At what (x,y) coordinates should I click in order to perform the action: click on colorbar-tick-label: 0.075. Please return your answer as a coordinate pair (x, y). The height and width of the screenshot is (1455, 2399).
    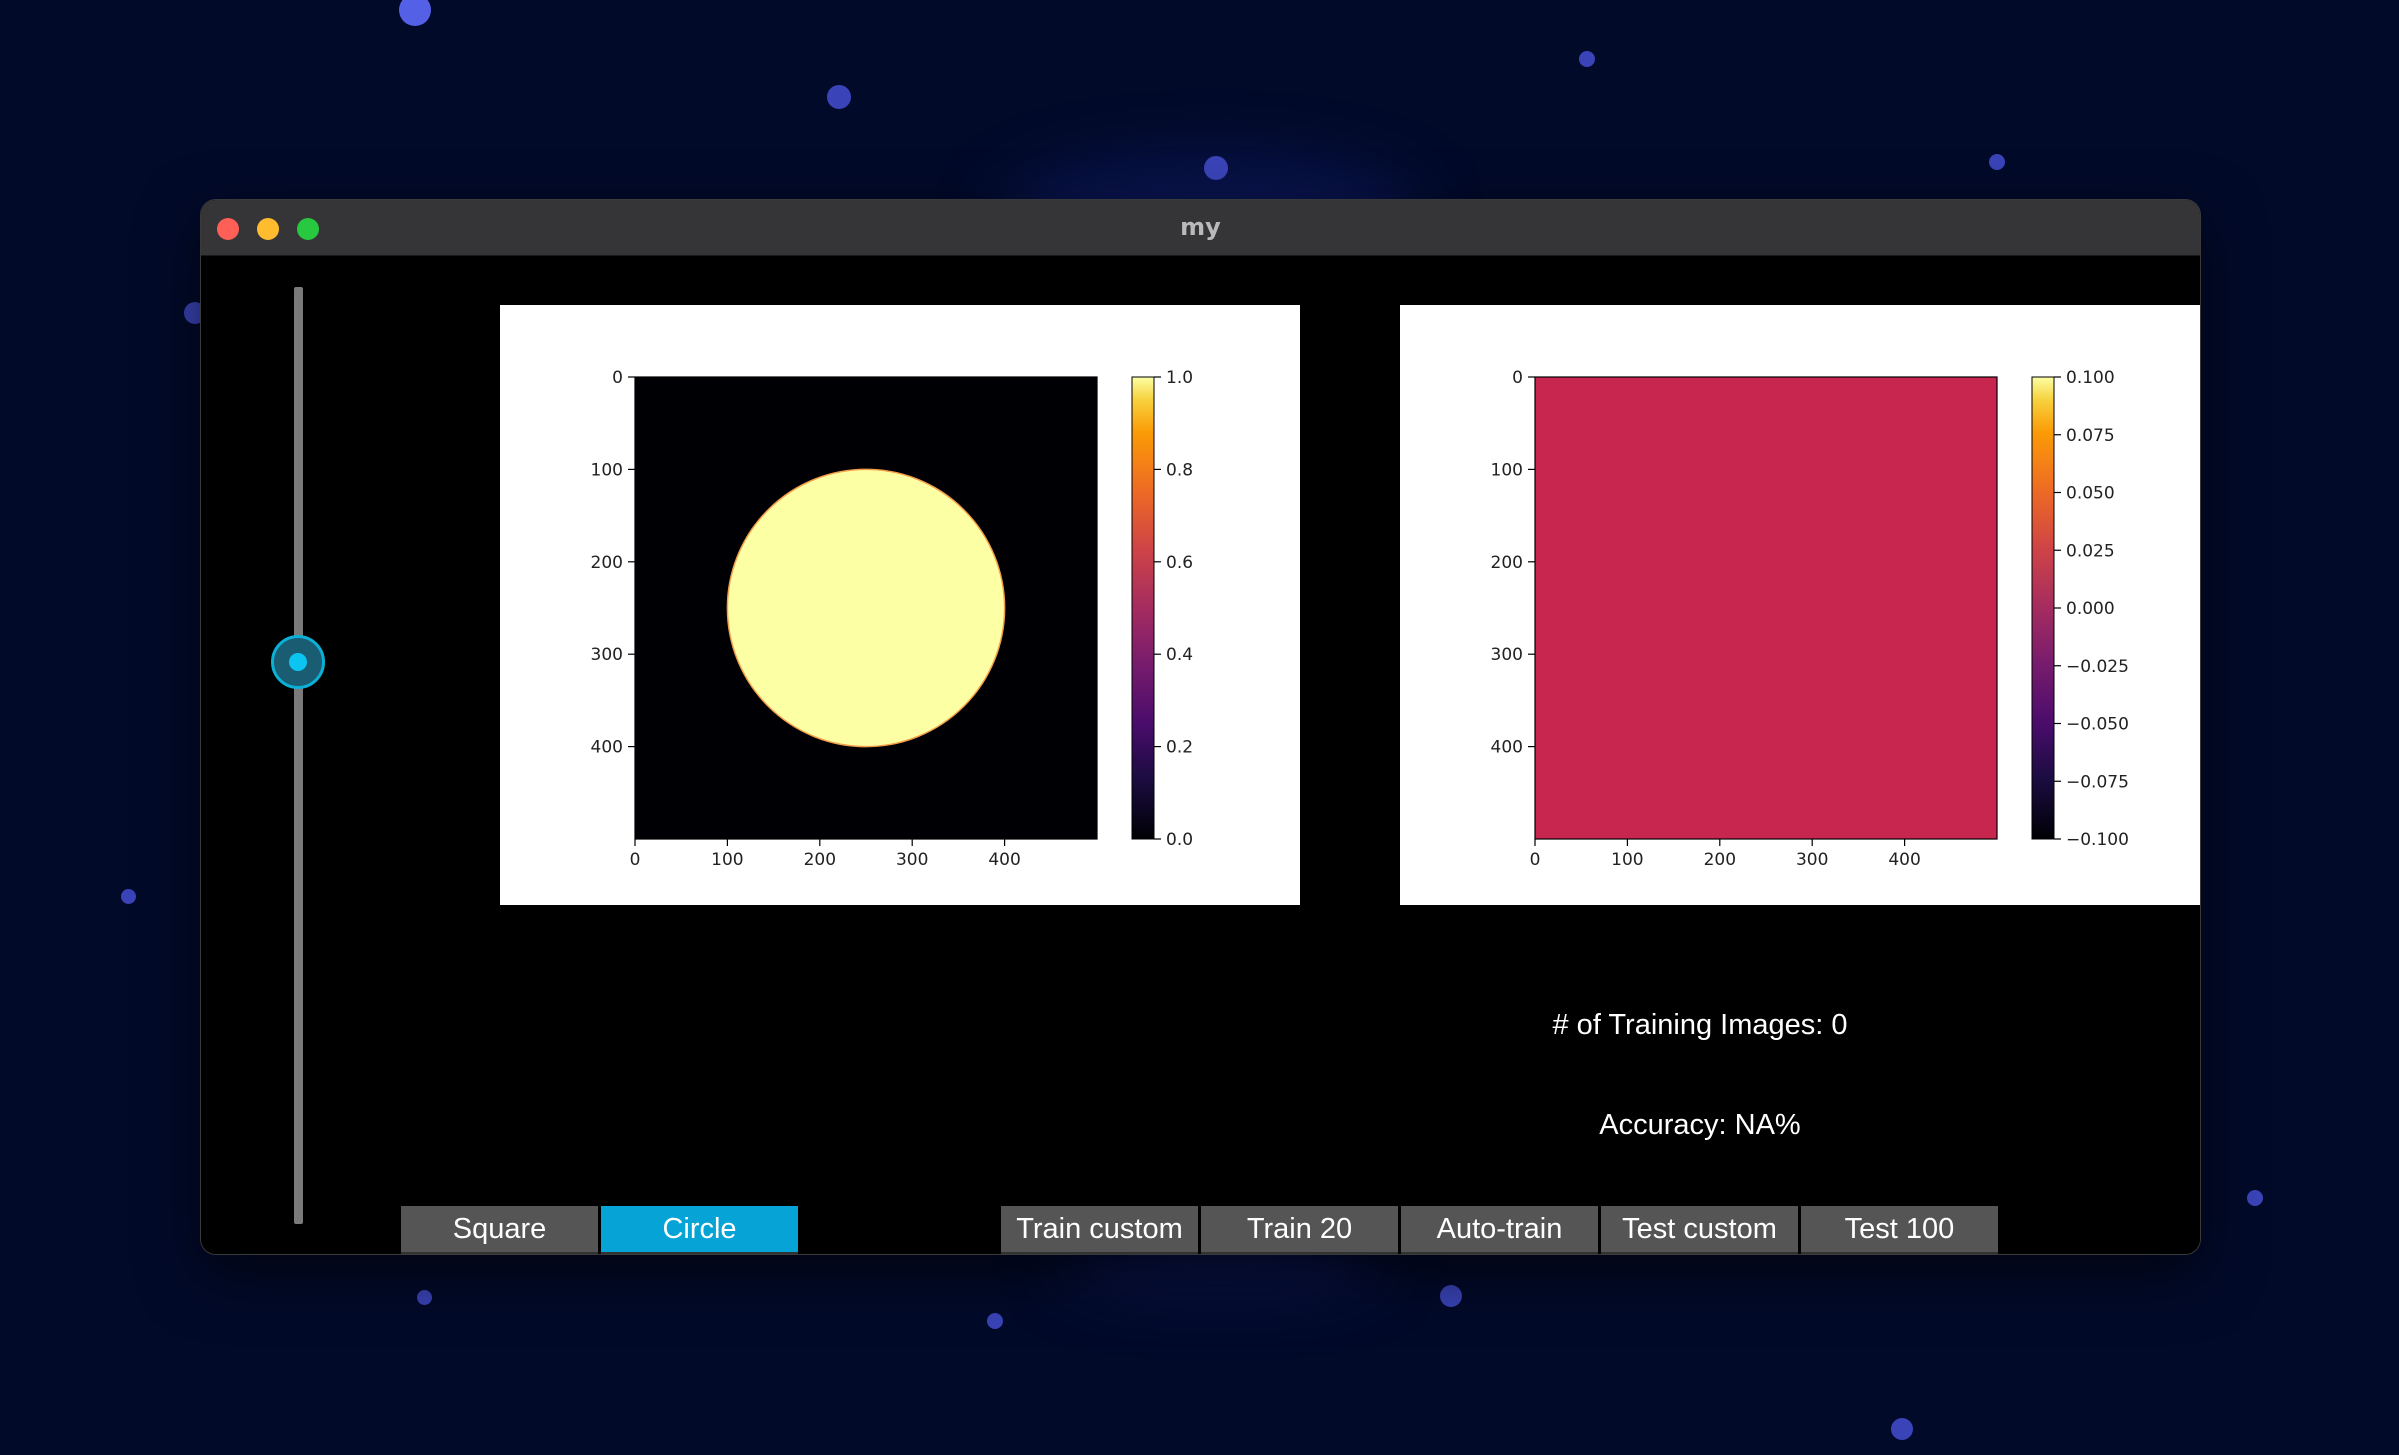
    Looking at the image, I should click on (2090, 436).